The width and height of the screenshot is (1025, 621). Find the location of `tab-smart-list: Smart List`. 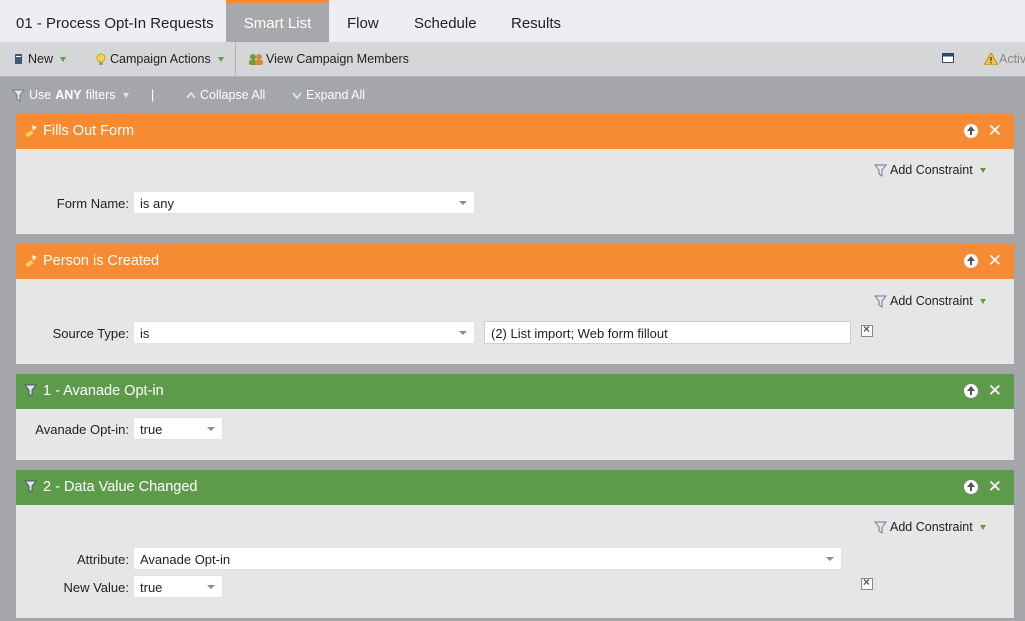

tab-smart-list: Smart List is located at coordinates (277, 21).